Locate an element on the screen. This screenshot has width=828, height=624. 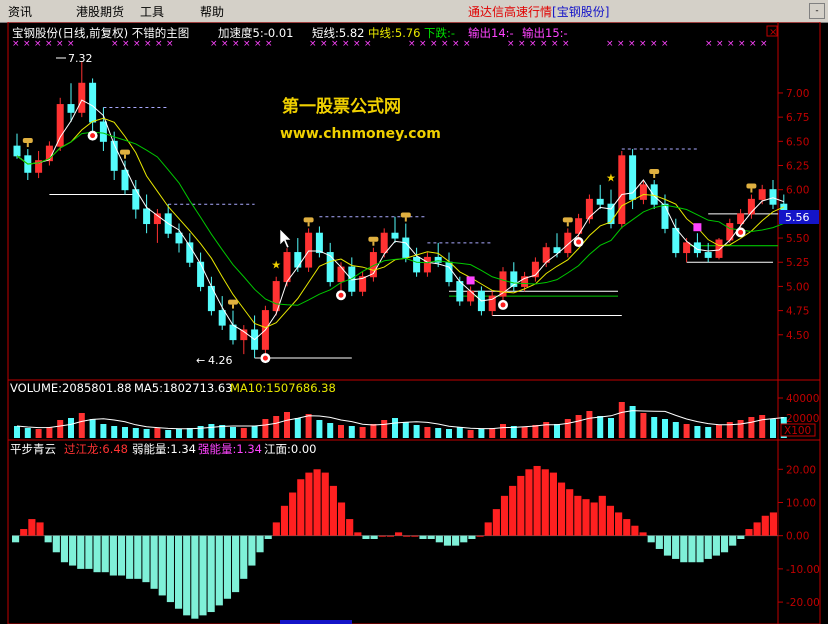
indicator-line2: 弱能量:1.34 is located at coordinates (164, 449).